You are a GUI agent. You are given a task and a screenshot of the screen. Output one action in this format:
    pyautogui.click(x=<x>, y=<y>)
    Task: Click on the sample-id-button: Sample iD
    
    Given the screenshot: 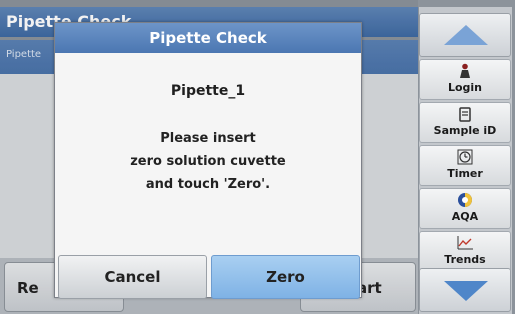 What is the action you would take?
    pyautogui.click(x=465, y=122)
    